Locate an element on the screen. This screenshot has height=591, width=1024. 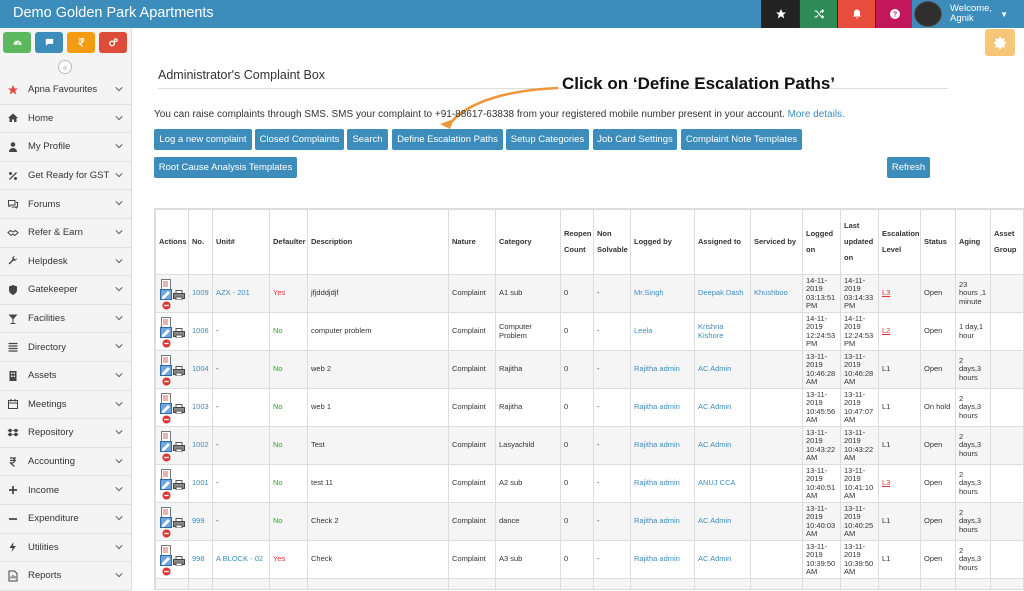
cell-no-value: 999 is located at coordinates (198, 520).